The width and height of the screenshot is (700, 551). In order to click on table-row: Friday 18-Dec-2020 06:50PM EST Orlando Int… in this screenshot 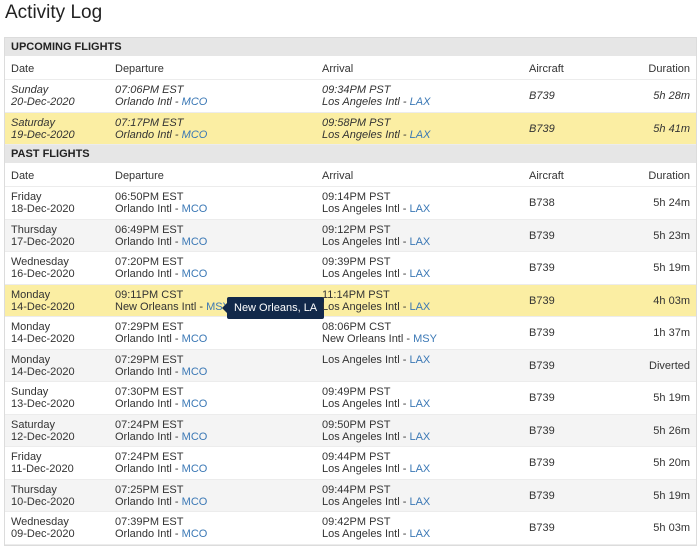, I will do `click(350, 203)`.